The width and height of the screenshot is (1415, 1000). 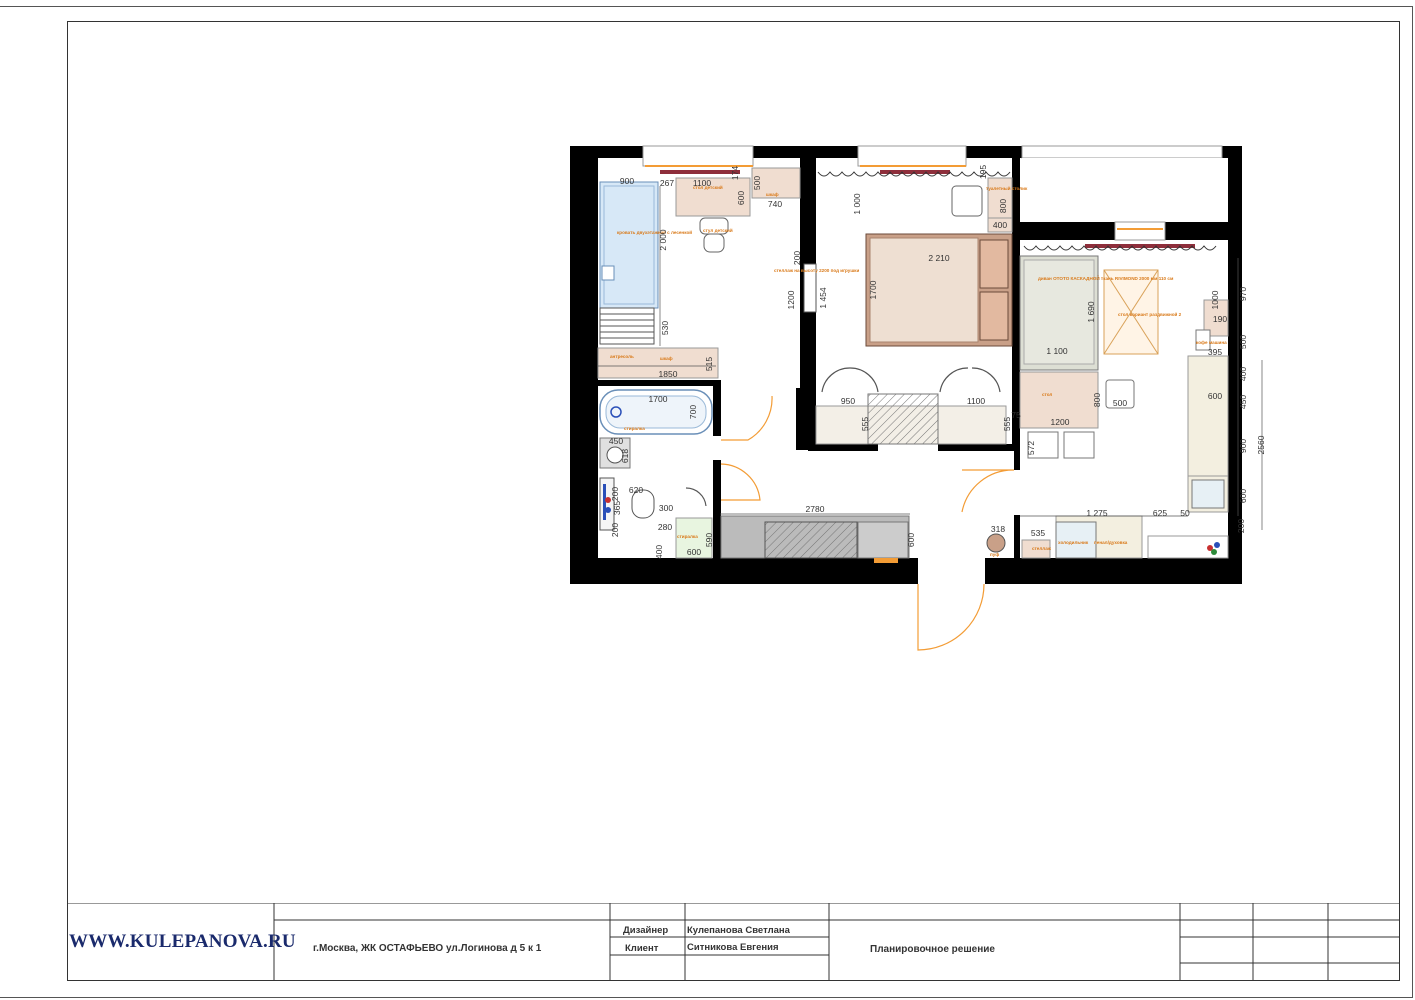 What do you see at coordinates (757, 183) in the screenshot?
I see `dimension-d5: 500` at bounding box center [757, 183].